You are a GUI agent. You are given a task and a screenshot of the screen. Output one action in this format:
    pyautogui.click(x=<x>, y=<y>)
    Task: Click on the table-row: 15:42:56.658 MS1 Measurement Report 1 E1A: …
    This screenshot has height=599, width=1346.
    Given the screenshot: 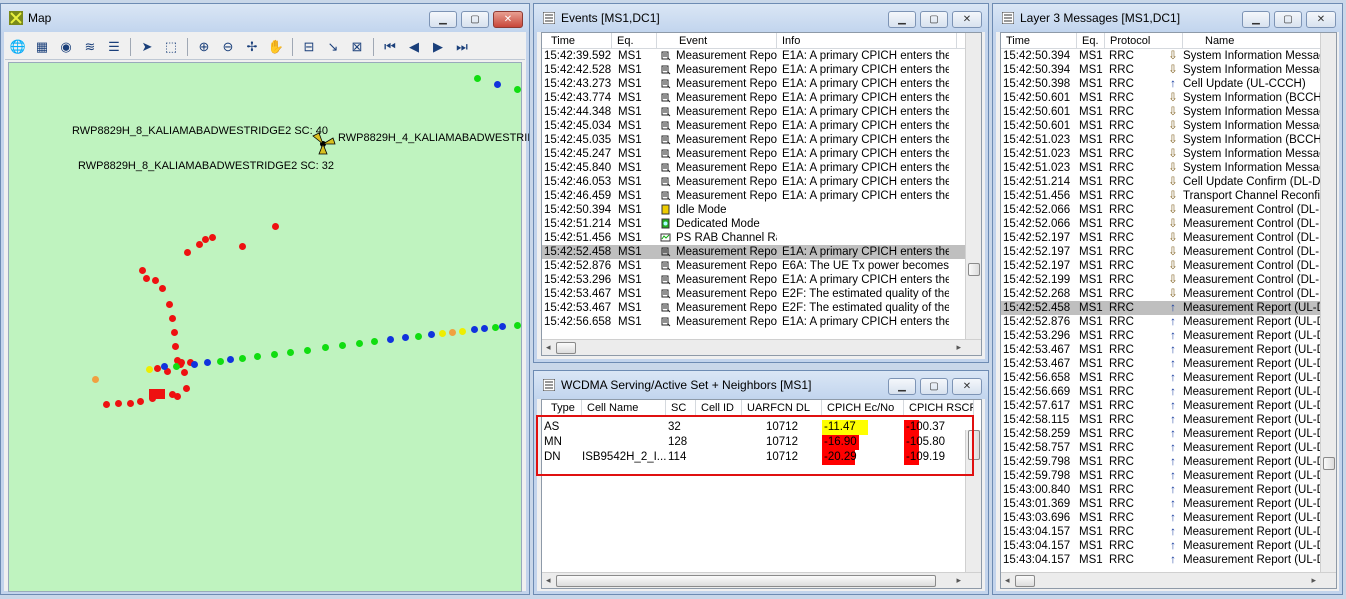 What is the action you would take?
    pyautogui.click(x=761, y=322)
    